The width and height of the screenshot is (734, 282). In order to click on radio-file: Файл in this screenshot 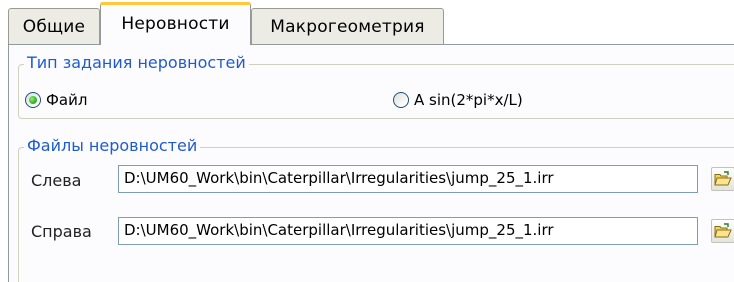, I will do `click(56, 100)`.